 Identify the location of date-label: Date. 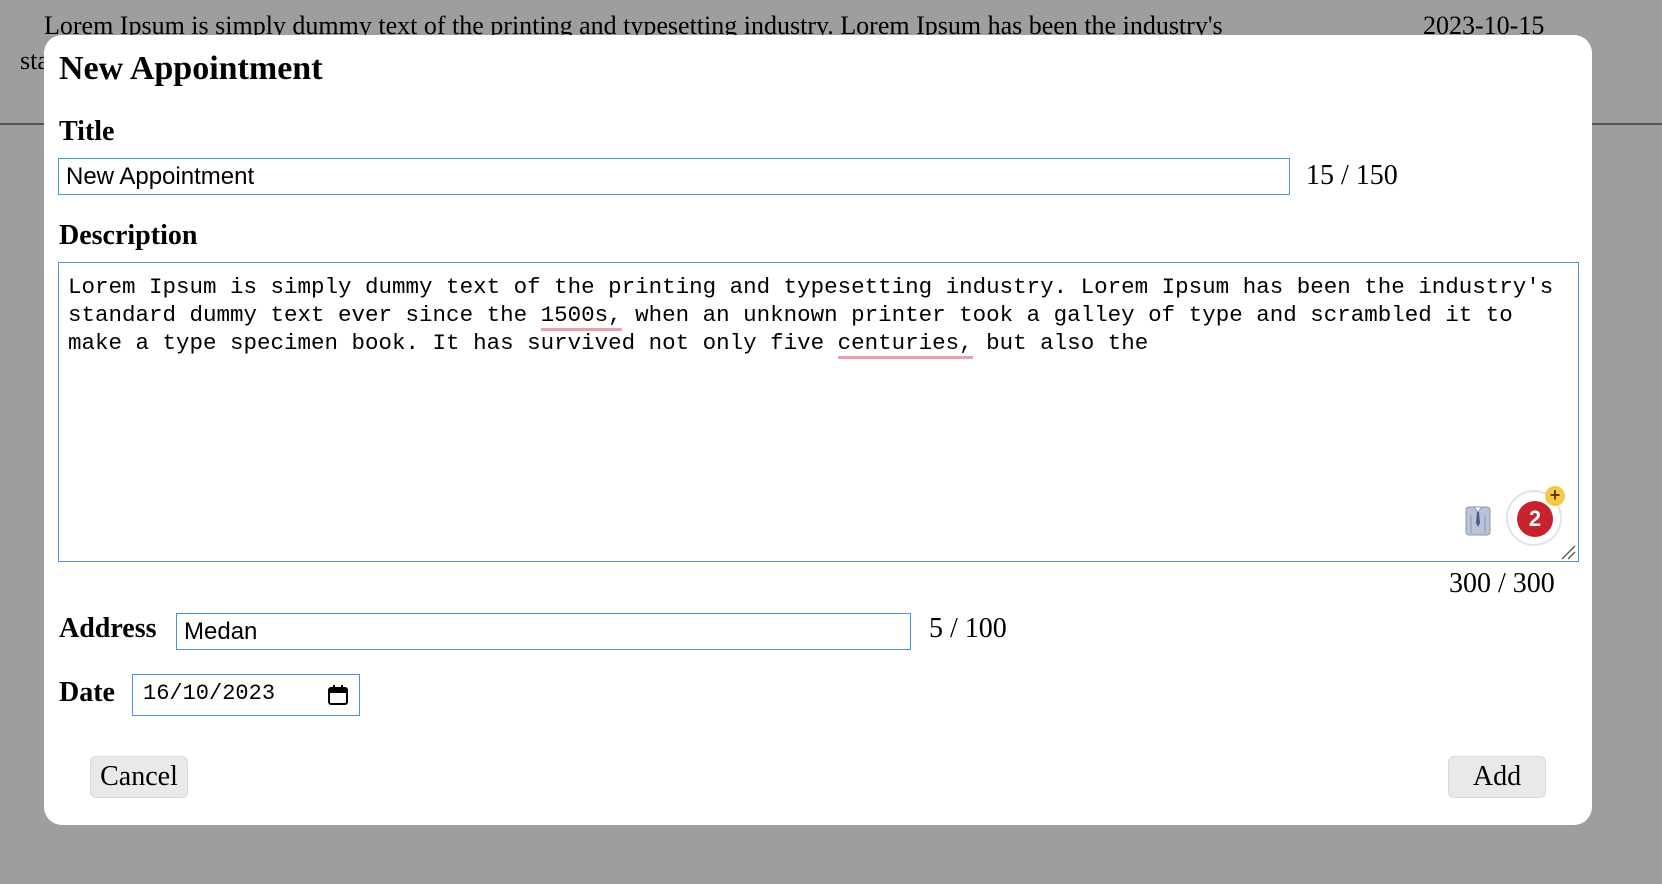
(87, 692).